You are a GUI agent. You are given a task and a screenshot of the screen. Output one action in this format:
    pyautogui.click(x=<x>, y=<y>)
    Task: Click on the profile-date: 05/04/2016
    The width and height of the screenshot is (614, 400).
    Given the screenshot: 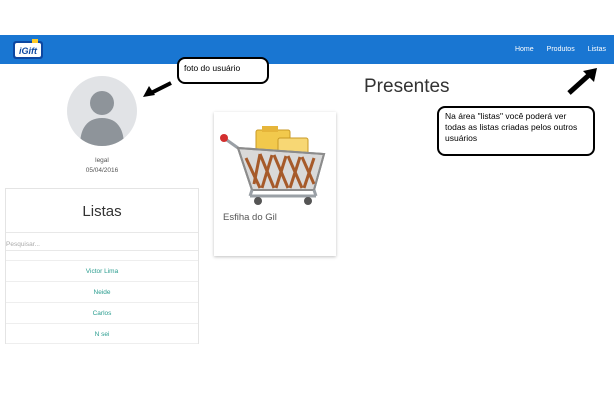 What is the action you would take?
    pyautogui.click(x=102, y=170)
    